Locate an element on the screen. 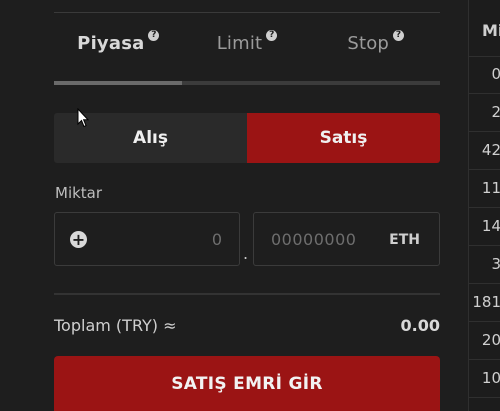 Image resolution: width=500 pixels, height=411 pixels. top-border is located at coordinates (247, 6).